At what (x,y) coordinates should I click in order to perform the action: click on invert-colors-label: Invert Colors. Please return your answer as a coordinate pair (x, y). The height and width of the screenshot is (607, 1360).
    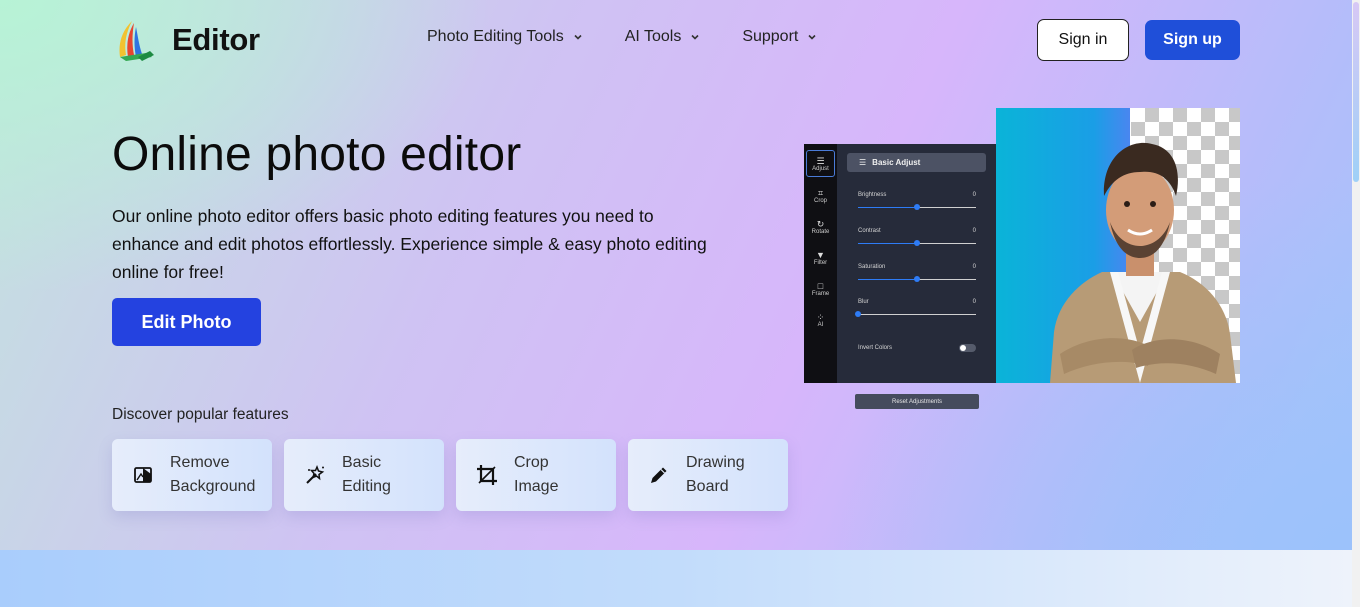
    Looking at the image, I should click on (875, 348).